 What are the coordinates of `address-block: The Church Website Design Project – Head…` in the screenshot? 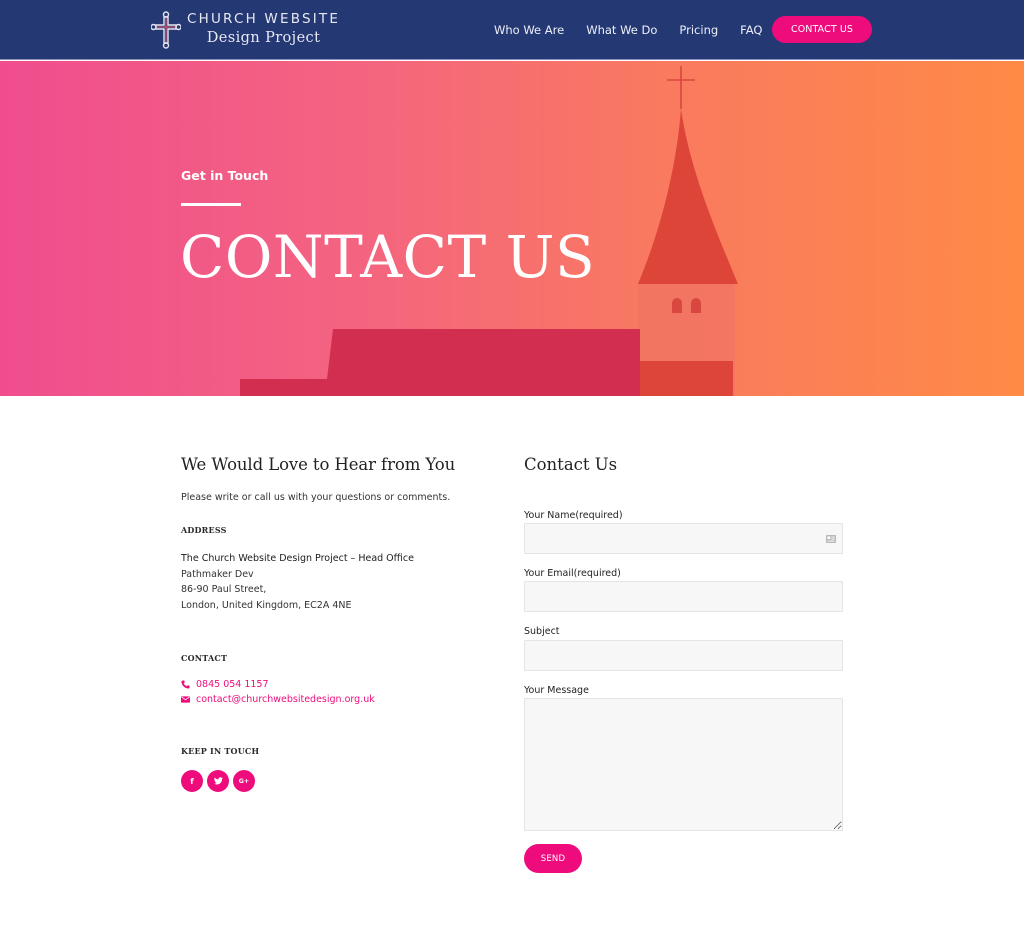 It's located at (297, 582).